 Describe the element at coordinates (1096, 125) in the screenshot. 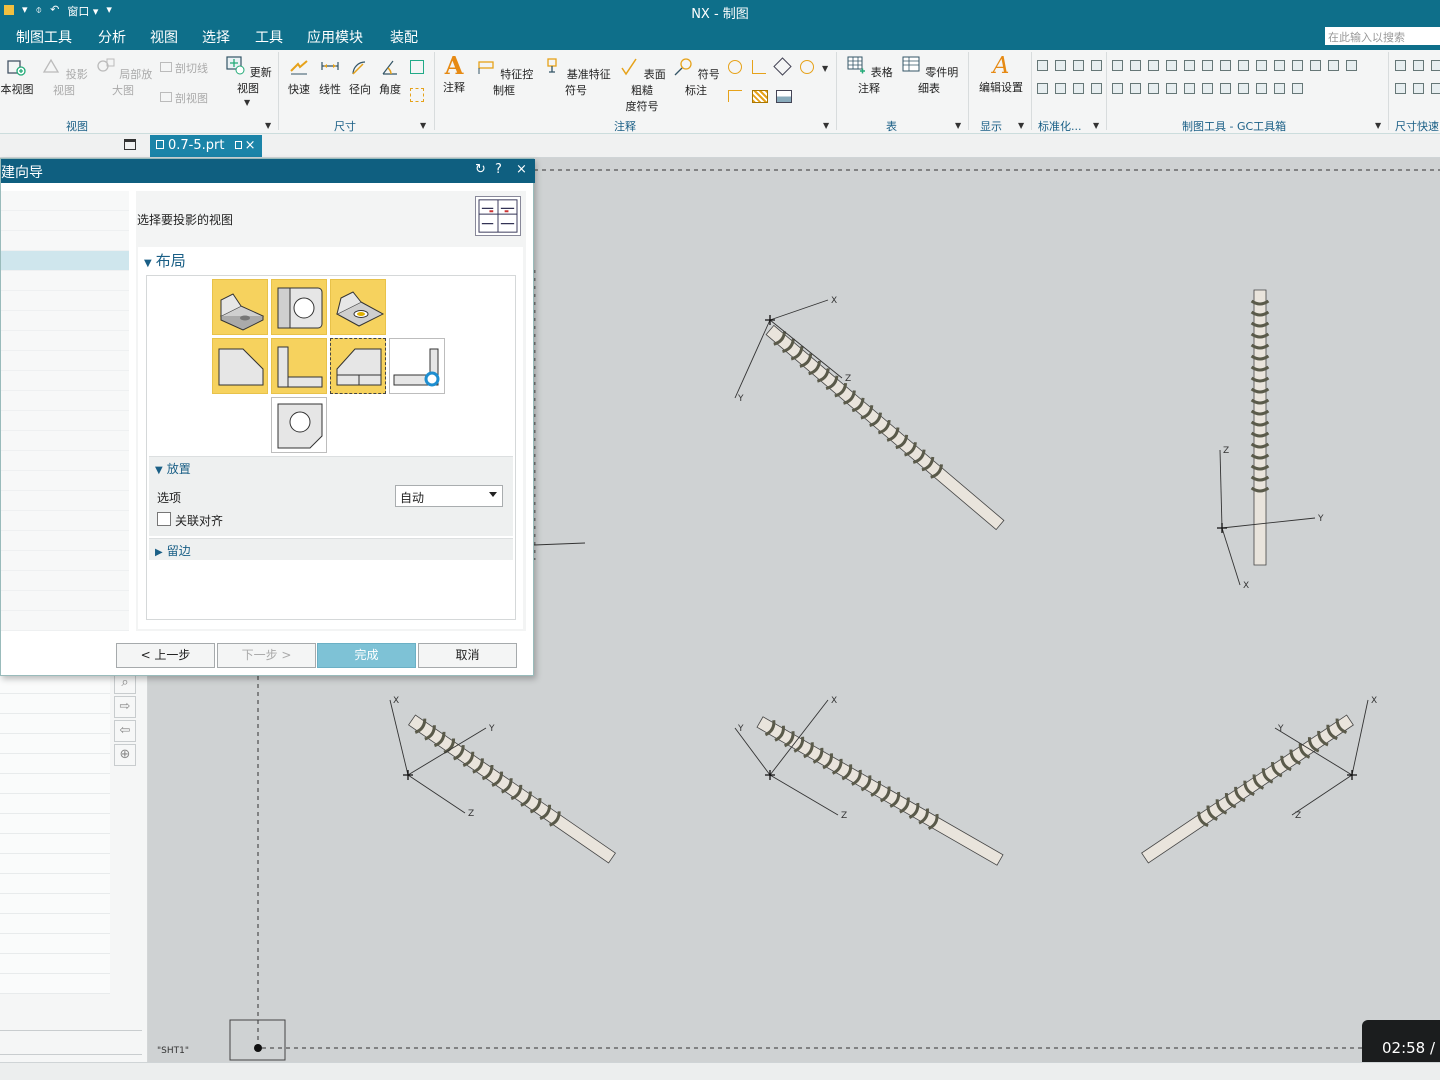

I see `standardization-group-more-icon: ▼` at that location.